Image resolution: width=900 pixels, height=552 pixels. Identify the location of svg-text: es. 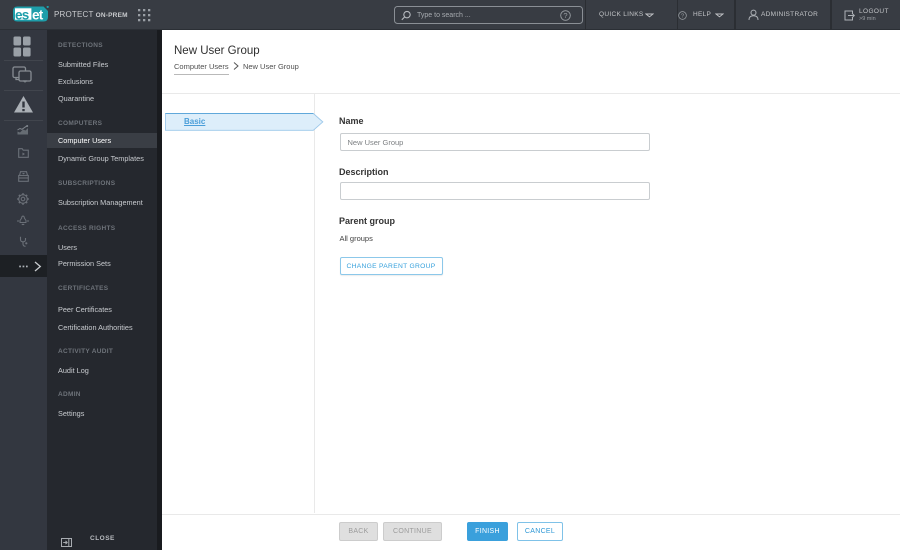
(22, 15).